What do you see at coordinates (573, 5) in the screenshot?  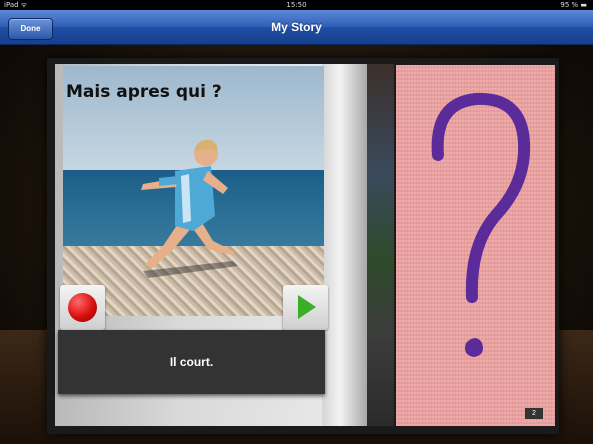 I see `battery-indicator: 95 % ▬` at bounding box center [573, 5].